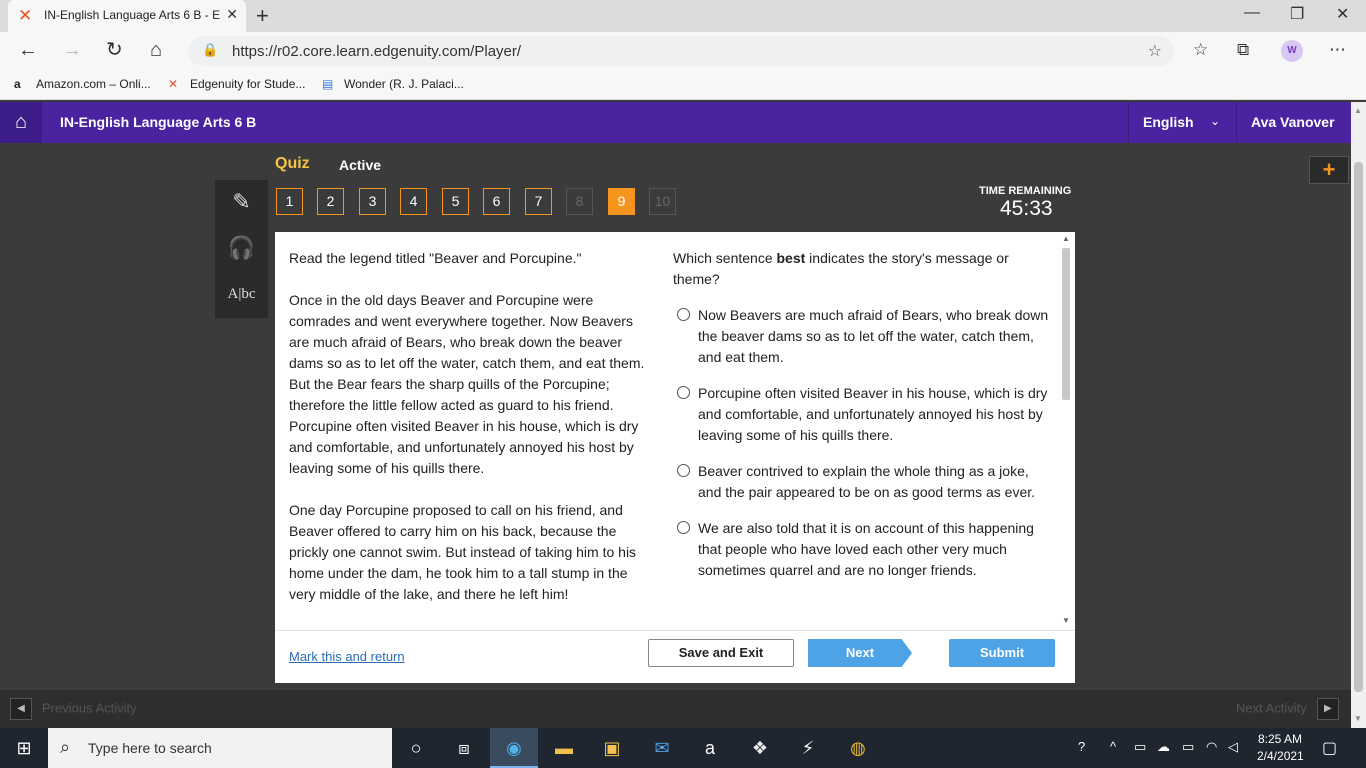 The height and width of the screenshot is (768, 1366). I want to click on more-icon: ⋯, so click(1337, 50).